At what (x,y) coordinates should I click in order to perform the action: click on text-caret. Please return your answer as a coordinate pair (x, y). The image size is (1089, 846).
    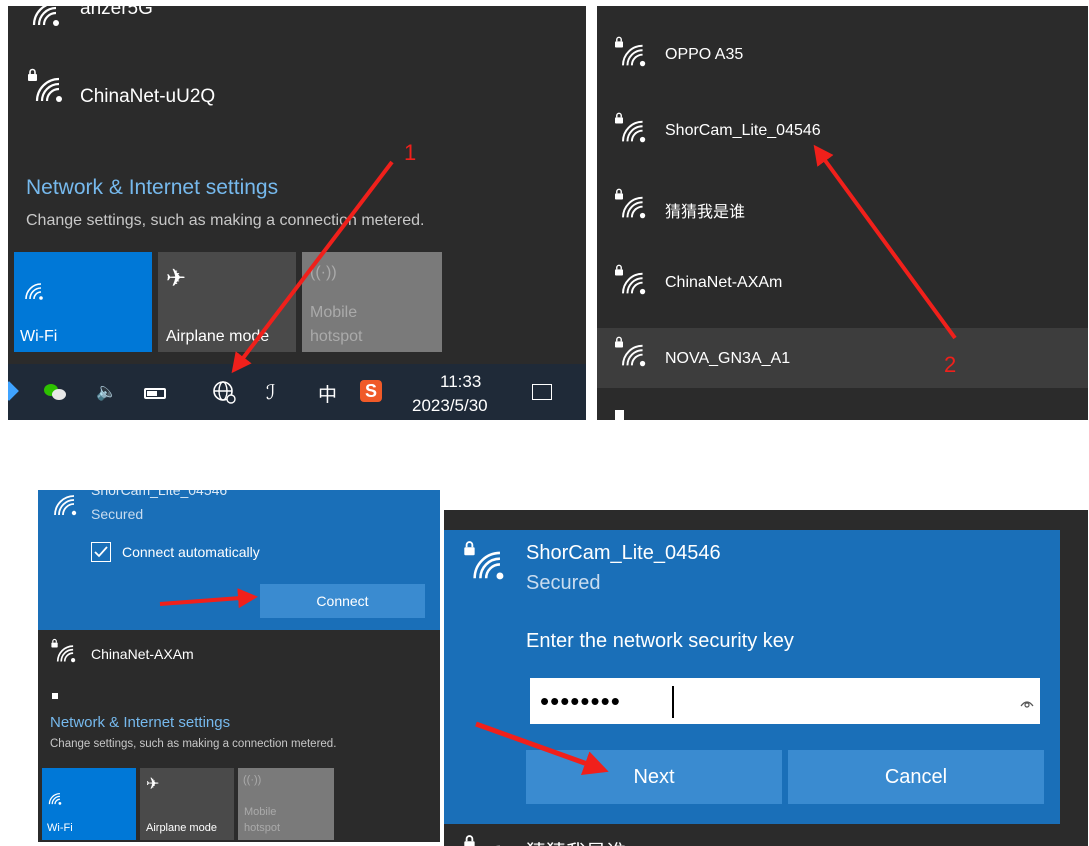
    Looking at the image, I should click on (673, 702).